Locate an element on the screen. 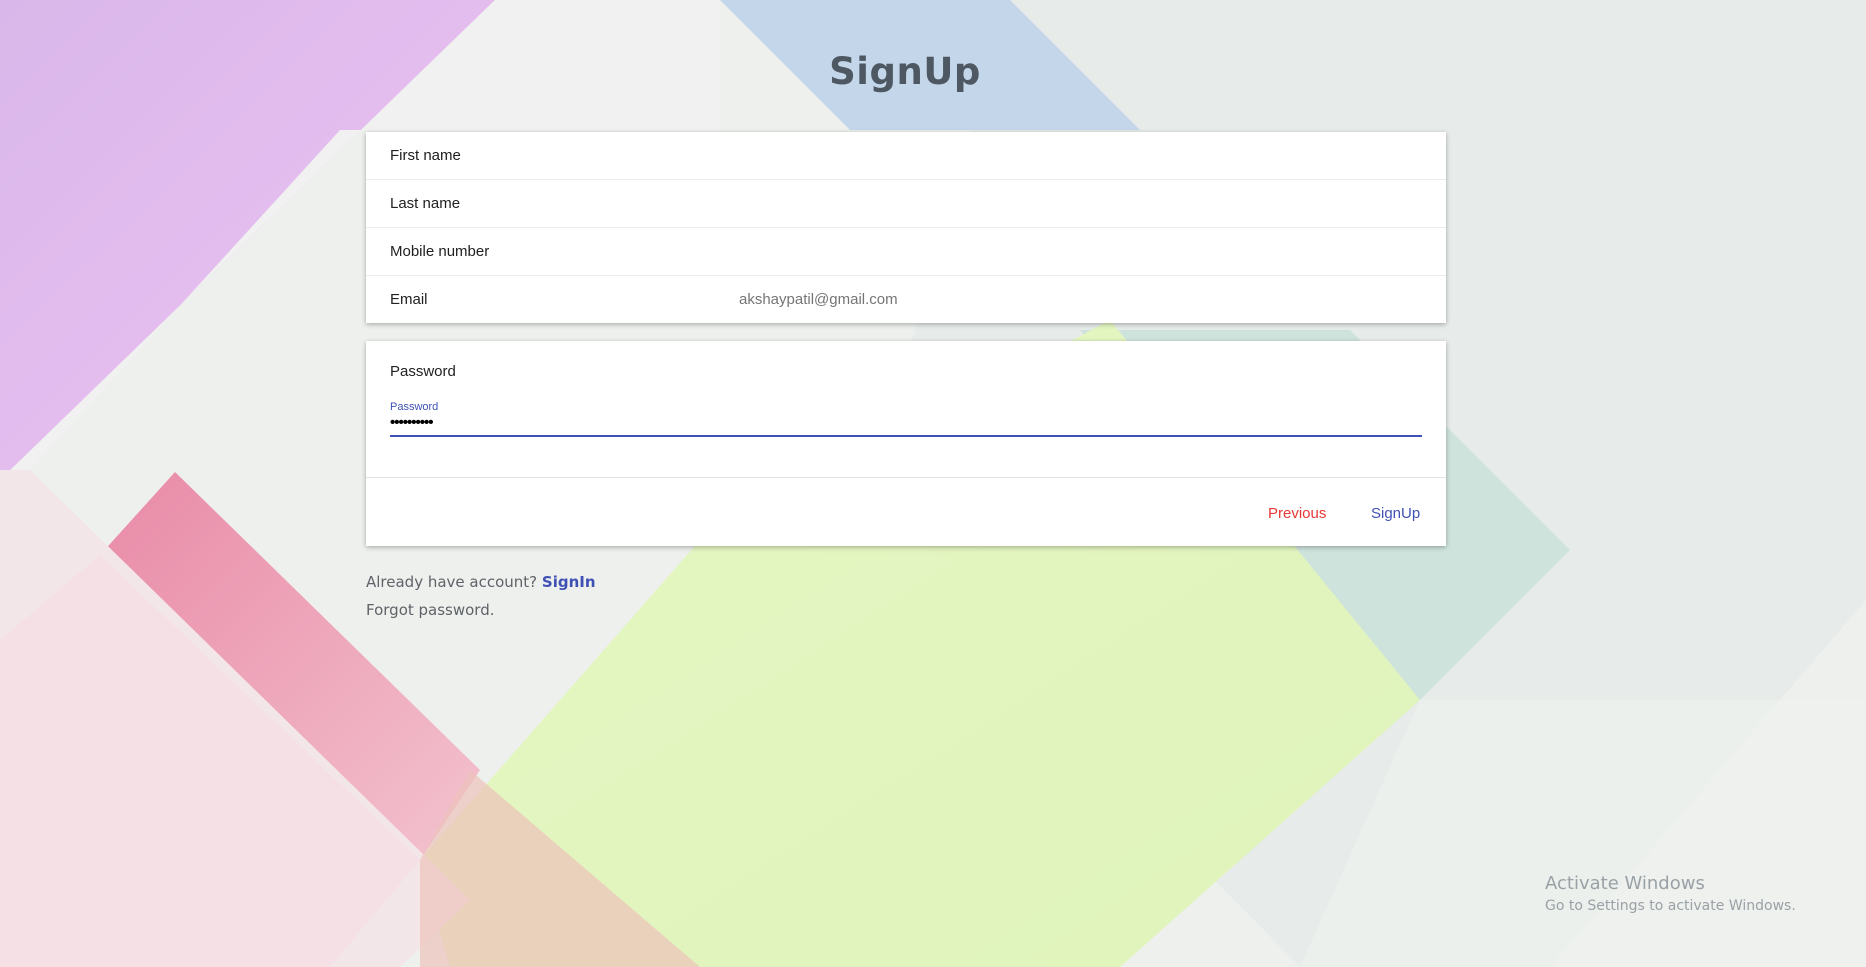  activate-windows-title: Activate Windows is located at coordinates (1625, 883).